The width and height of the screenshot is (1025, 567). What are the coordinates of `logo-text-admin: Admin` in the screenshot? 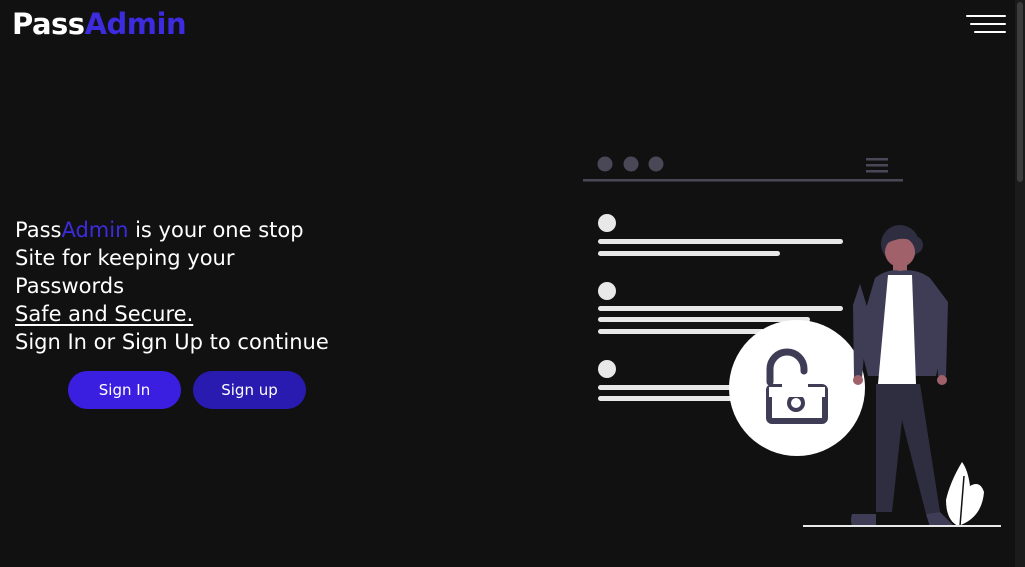 It's located at (135, 24).